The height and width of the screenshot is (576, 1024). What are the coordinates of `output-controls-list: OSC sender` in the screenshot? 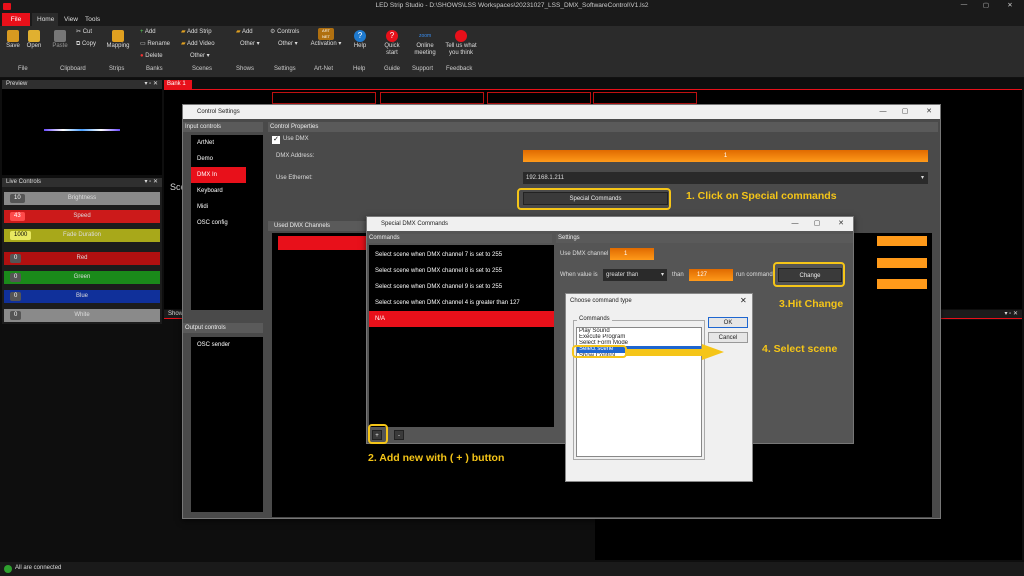 It's located at (227, 424).